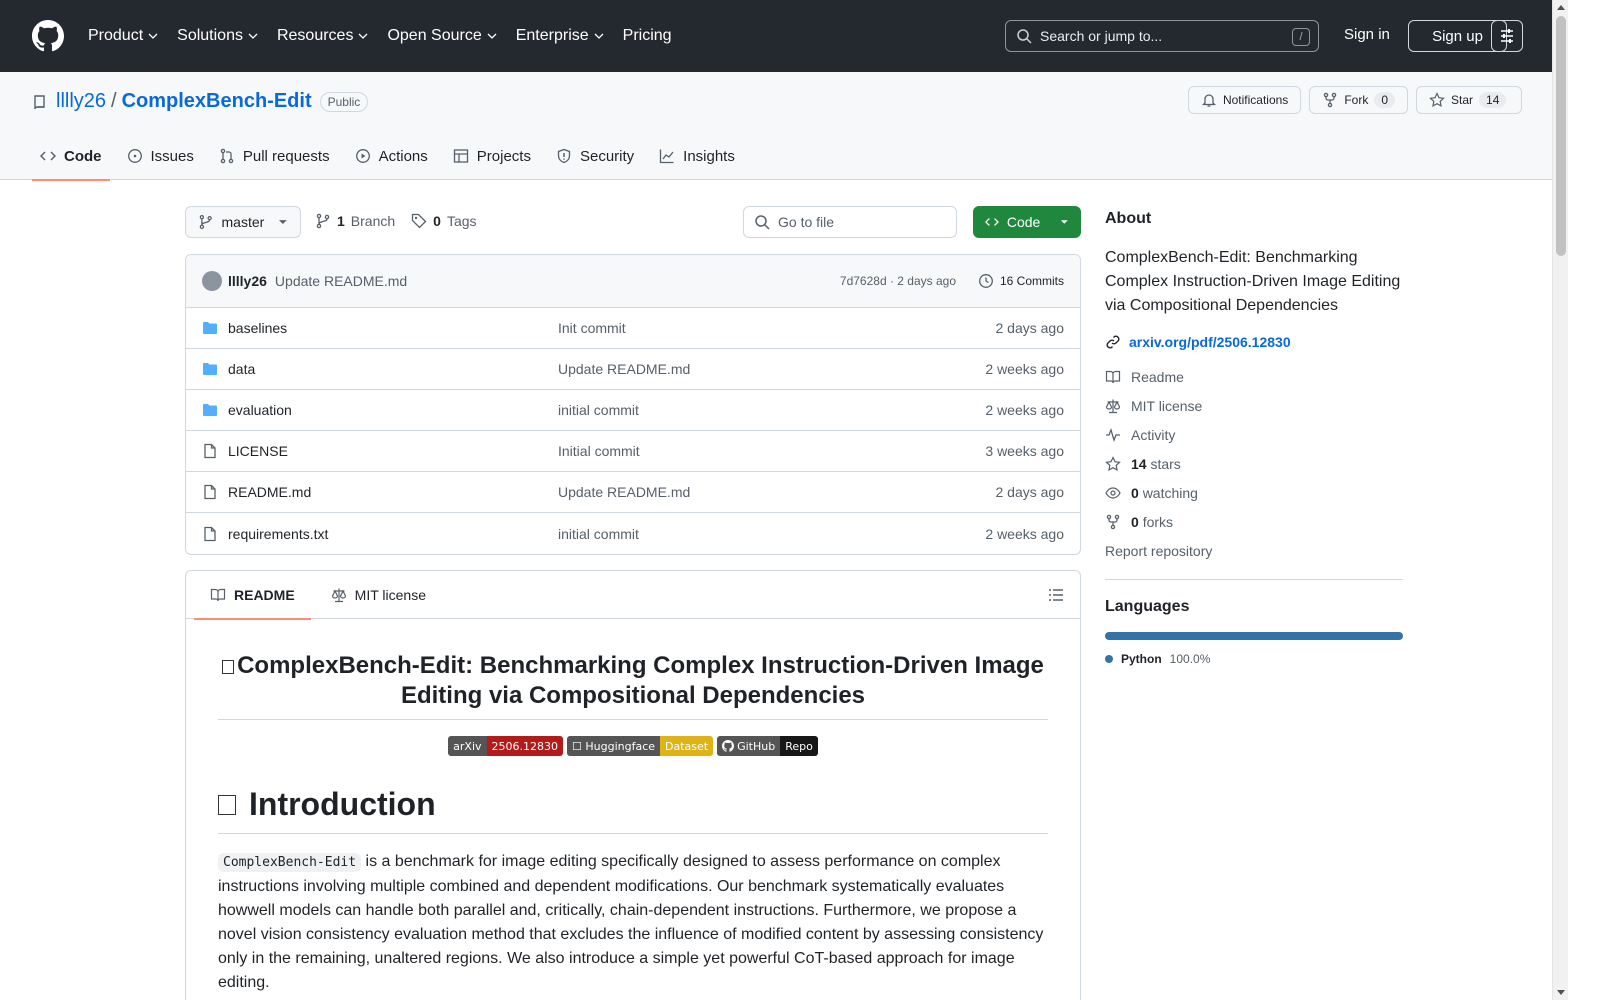  I want to click on file-name: evaluation, so click(393, 410).